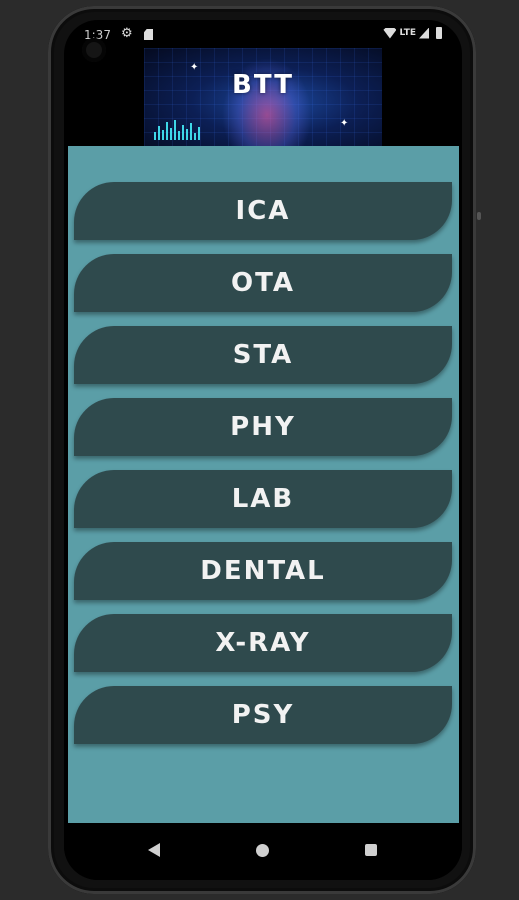  I want to click on status-bar: 1:37 ⚙ LTE, so click(263, 41).